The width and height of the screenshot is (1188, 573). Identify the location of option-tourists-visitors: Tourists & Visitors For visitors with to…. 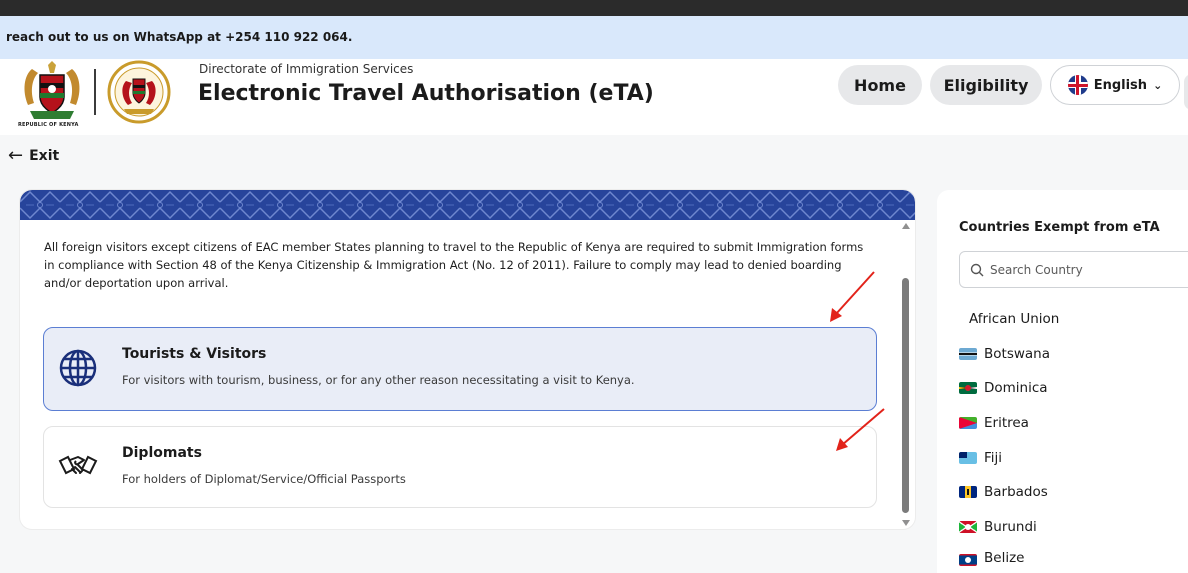
(460, 369).